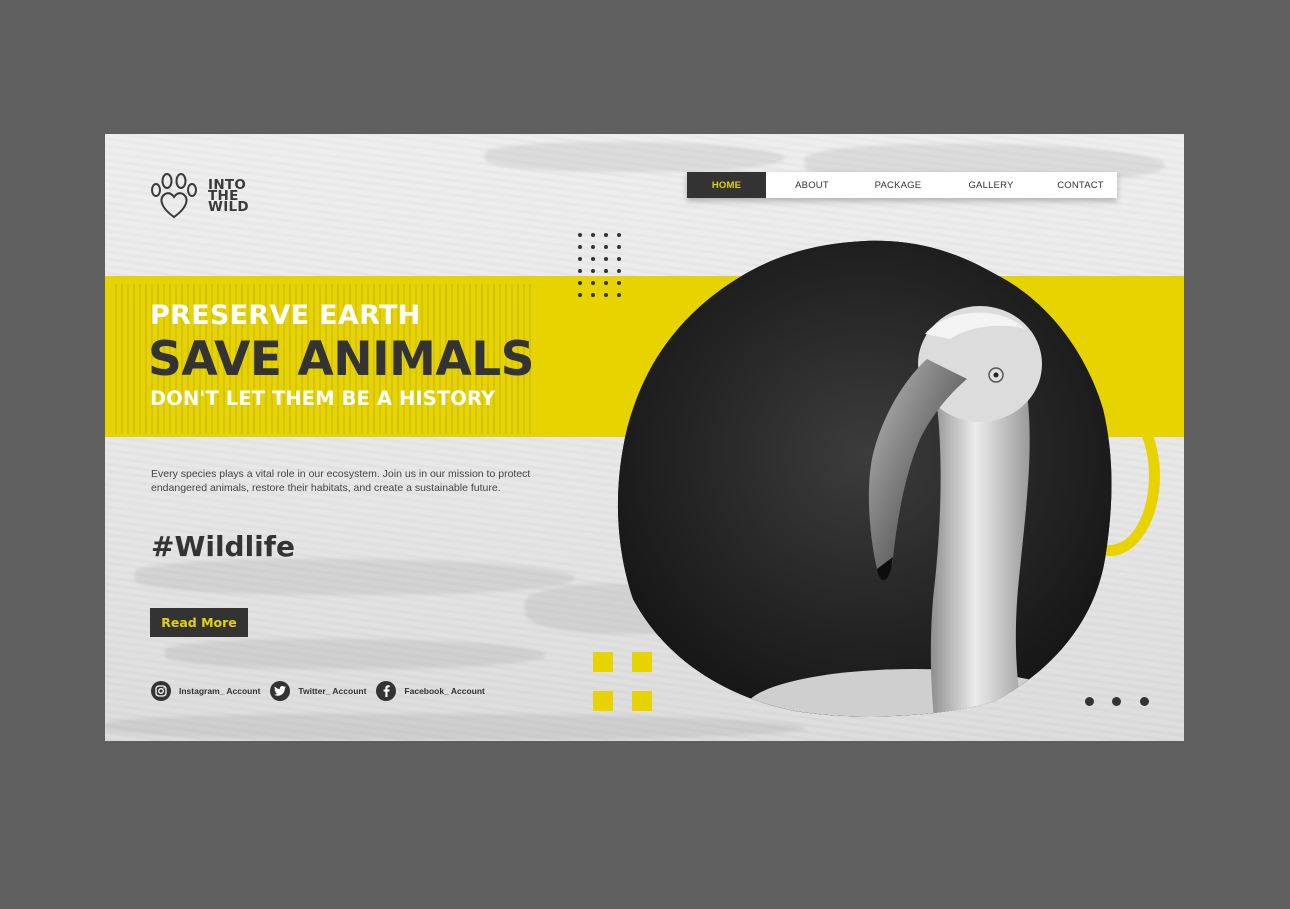 Image resolution: width=1290 pixels, height=909 pixels. Describe the element at coordinates (812, 185) in the screenshot. I see `nav-about: ABOUT` at that location.